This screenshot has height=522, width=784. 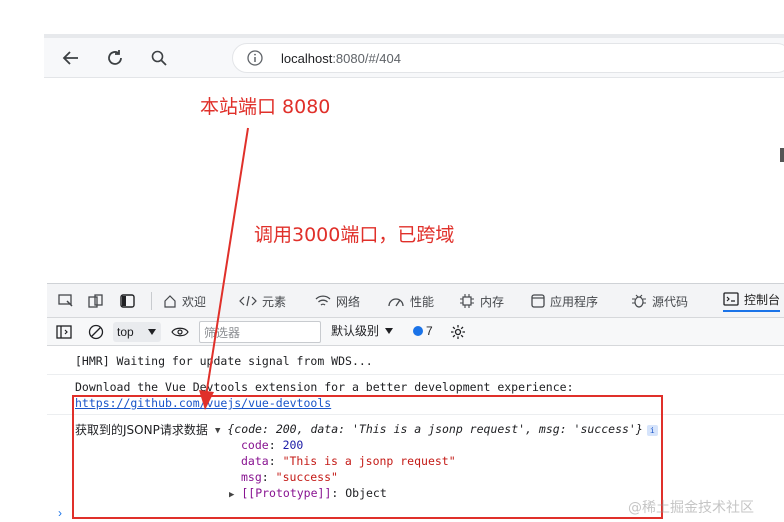 What do you see at coordinates (354, 235) in the screenshot?
I see `annotation-cross-origin: 调用3000端口，已跨域` at bounding box center [354, 235].